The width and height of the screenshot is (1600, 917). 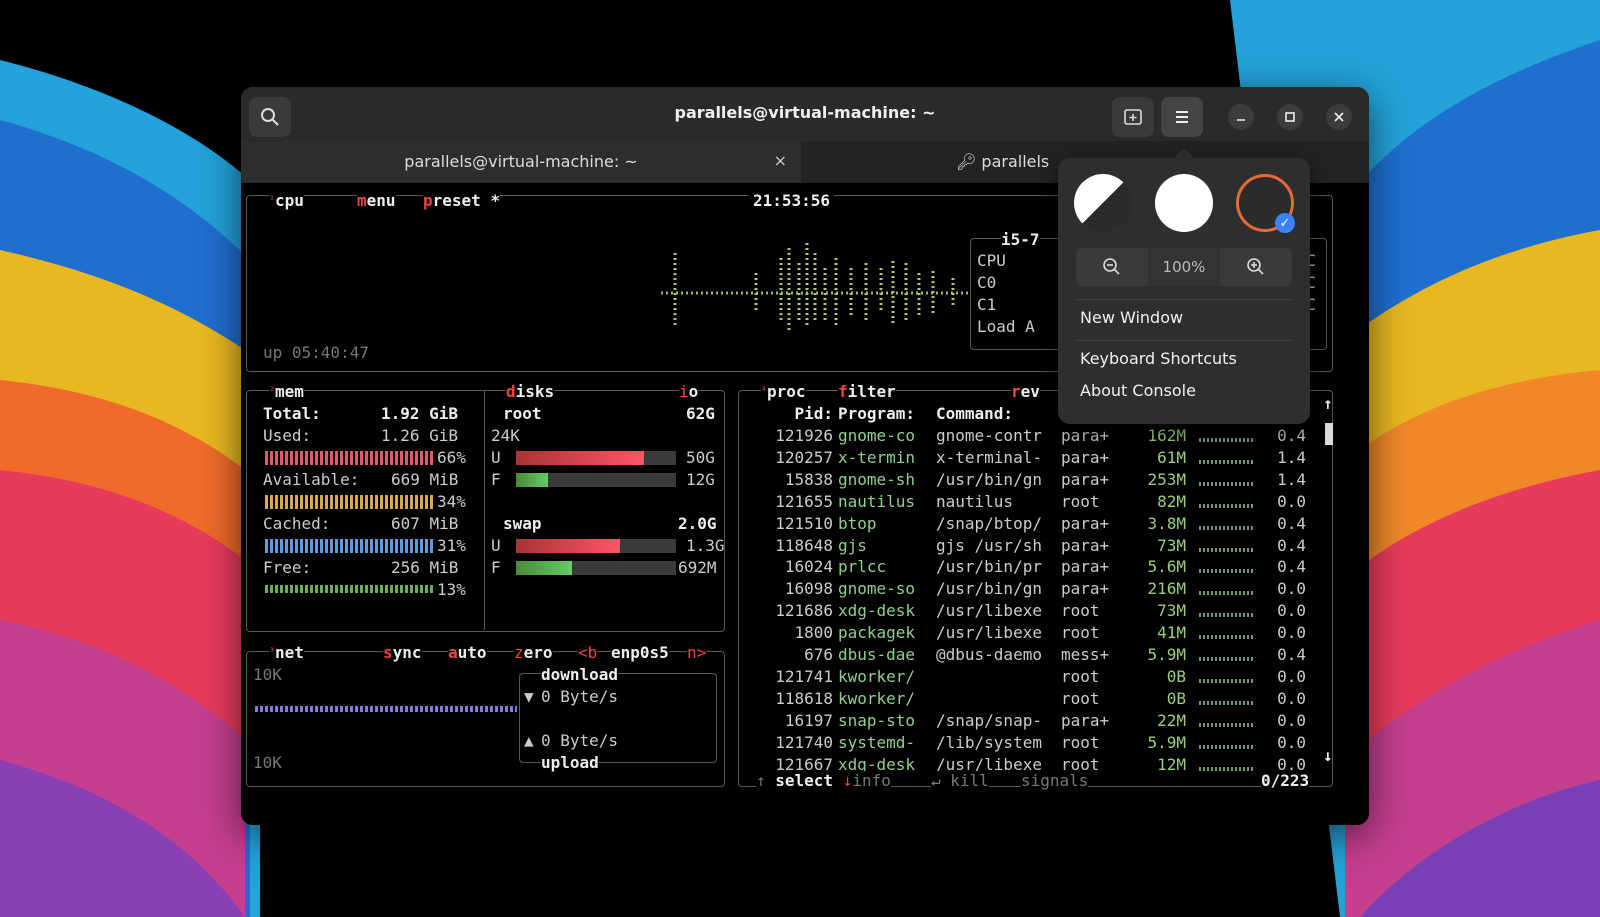 I want to click on proc-cell: 120257, so click(x=804, y=457).